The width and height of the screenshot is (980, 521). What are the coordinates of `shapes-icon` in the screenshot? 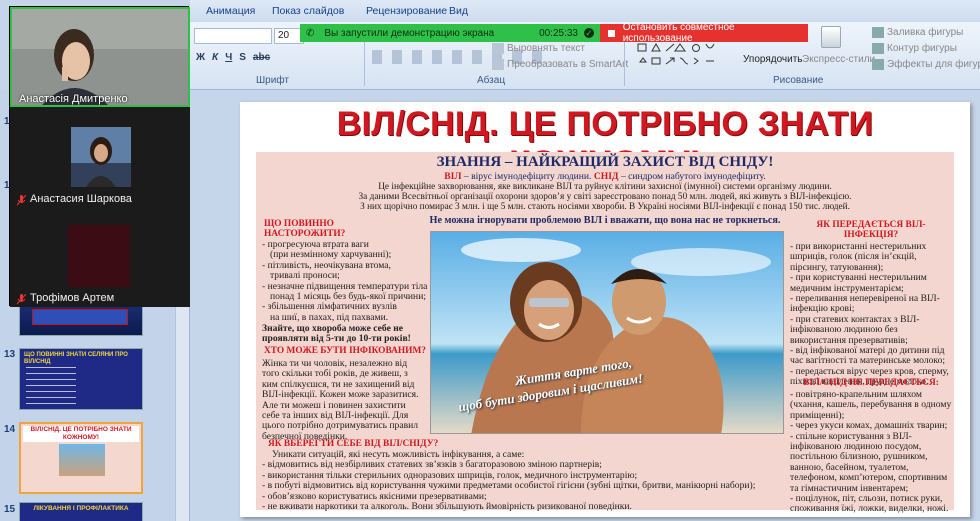 It's located at (676, 53).